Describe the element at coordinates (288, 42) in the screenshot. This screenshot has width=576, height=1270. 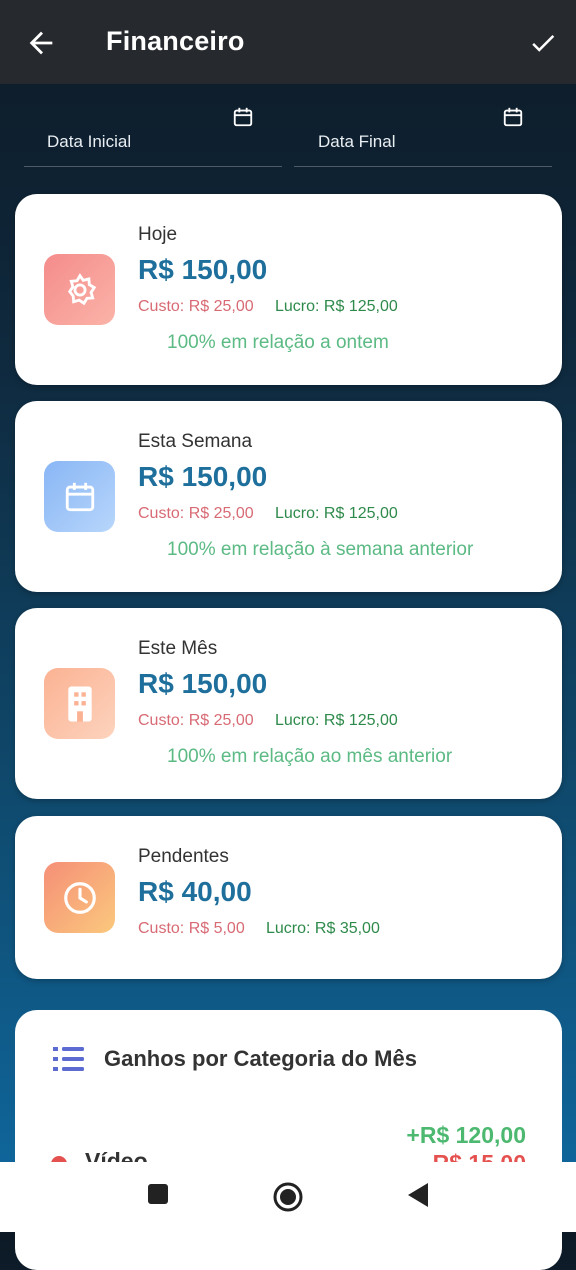
I see `app-bar: Financeiro` at that location.